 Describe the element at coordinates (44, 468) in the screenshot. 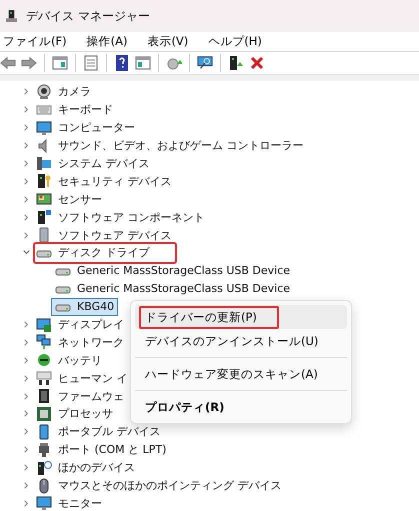

I see `device-question-icon` at that location.